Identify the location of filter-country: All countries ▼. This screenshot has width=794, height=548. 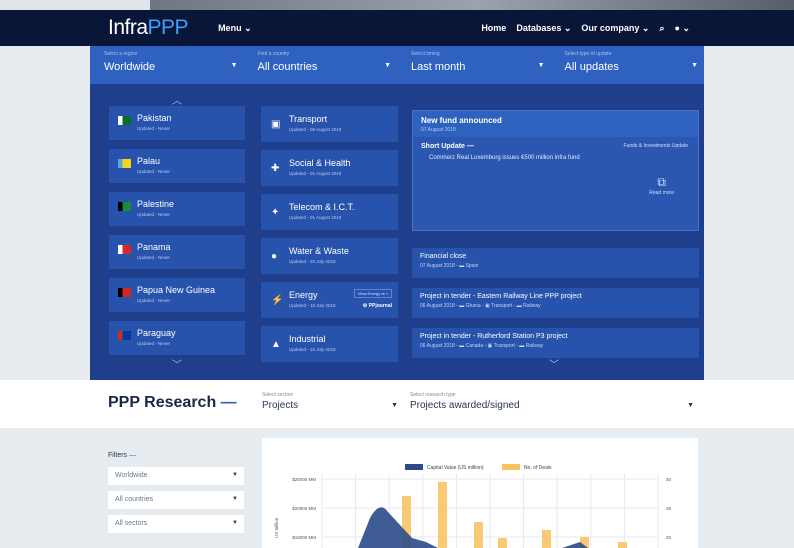
(176, 500).